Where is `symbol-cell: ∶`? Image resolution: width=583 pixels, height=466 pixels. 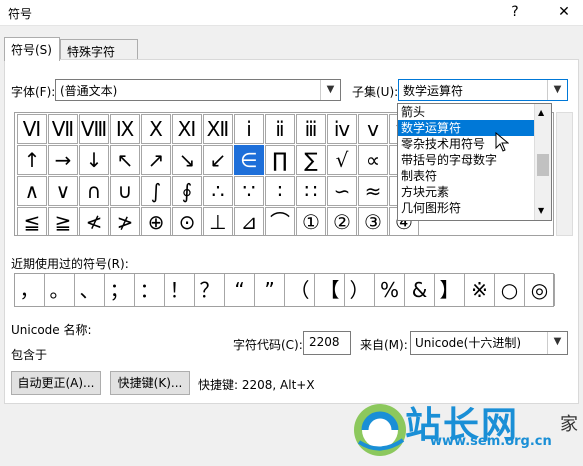
symbol-cell: ∶ is located at coordinates (280, 191).